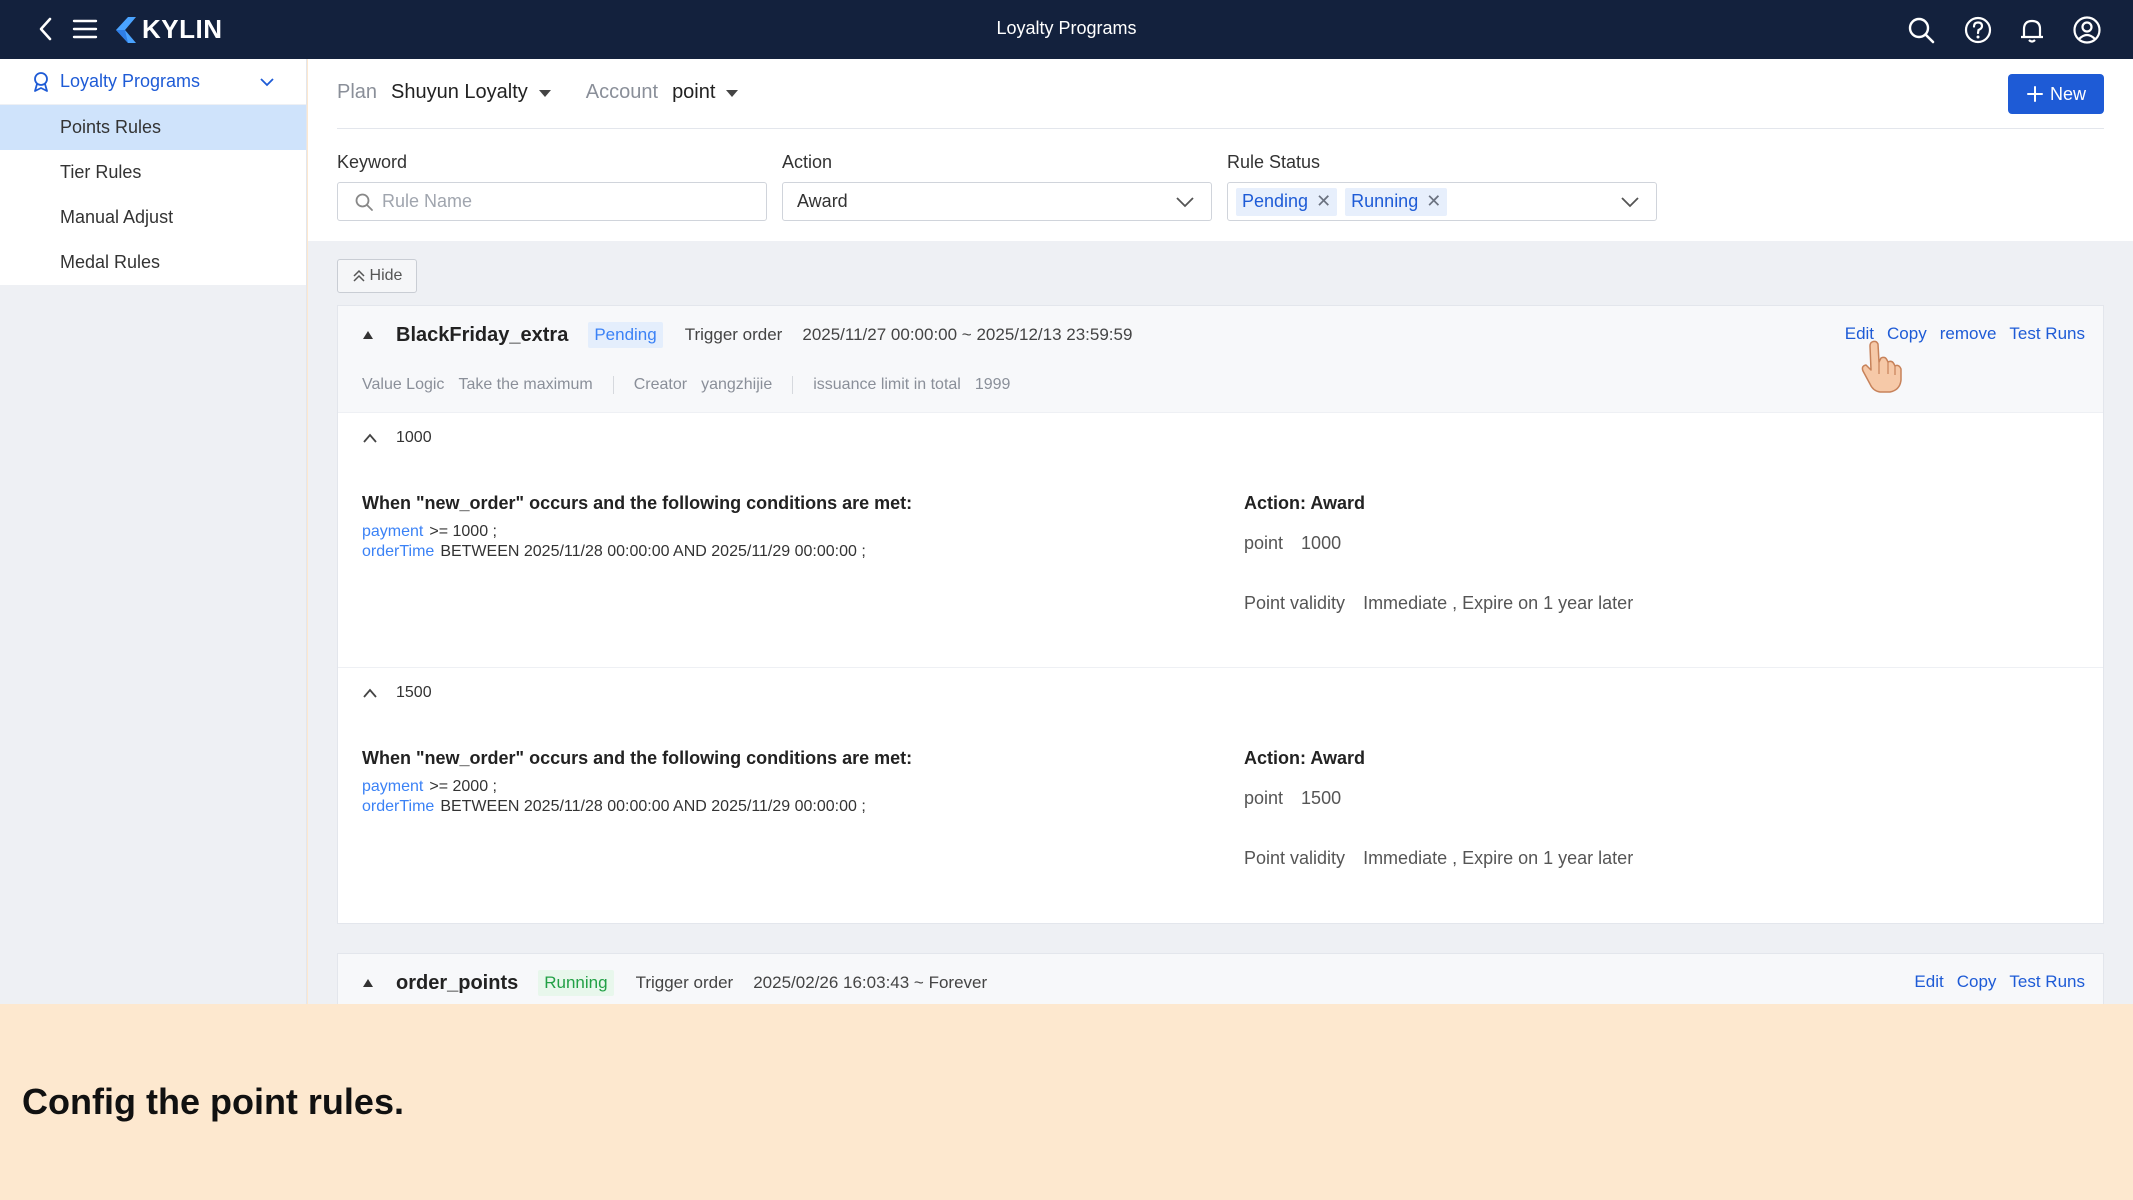 The width and height of the screenshot is (2133, 1200). I want to click on new-button-label: New, so click(2067, 93).